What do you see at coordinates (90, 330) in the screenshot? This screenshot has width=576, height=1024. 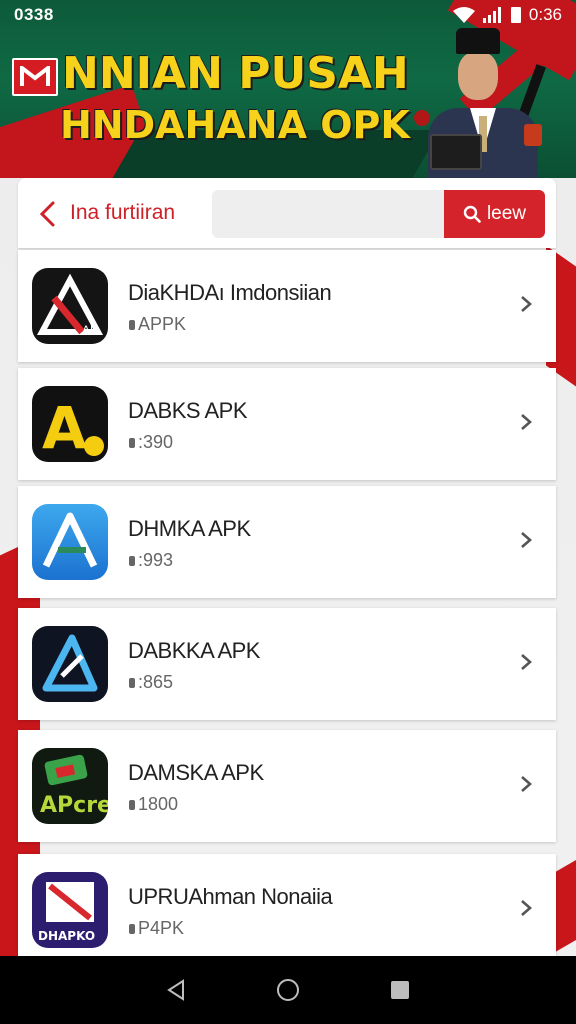 I see `ak-icon-text: AK` at bounding box center [90, 330].